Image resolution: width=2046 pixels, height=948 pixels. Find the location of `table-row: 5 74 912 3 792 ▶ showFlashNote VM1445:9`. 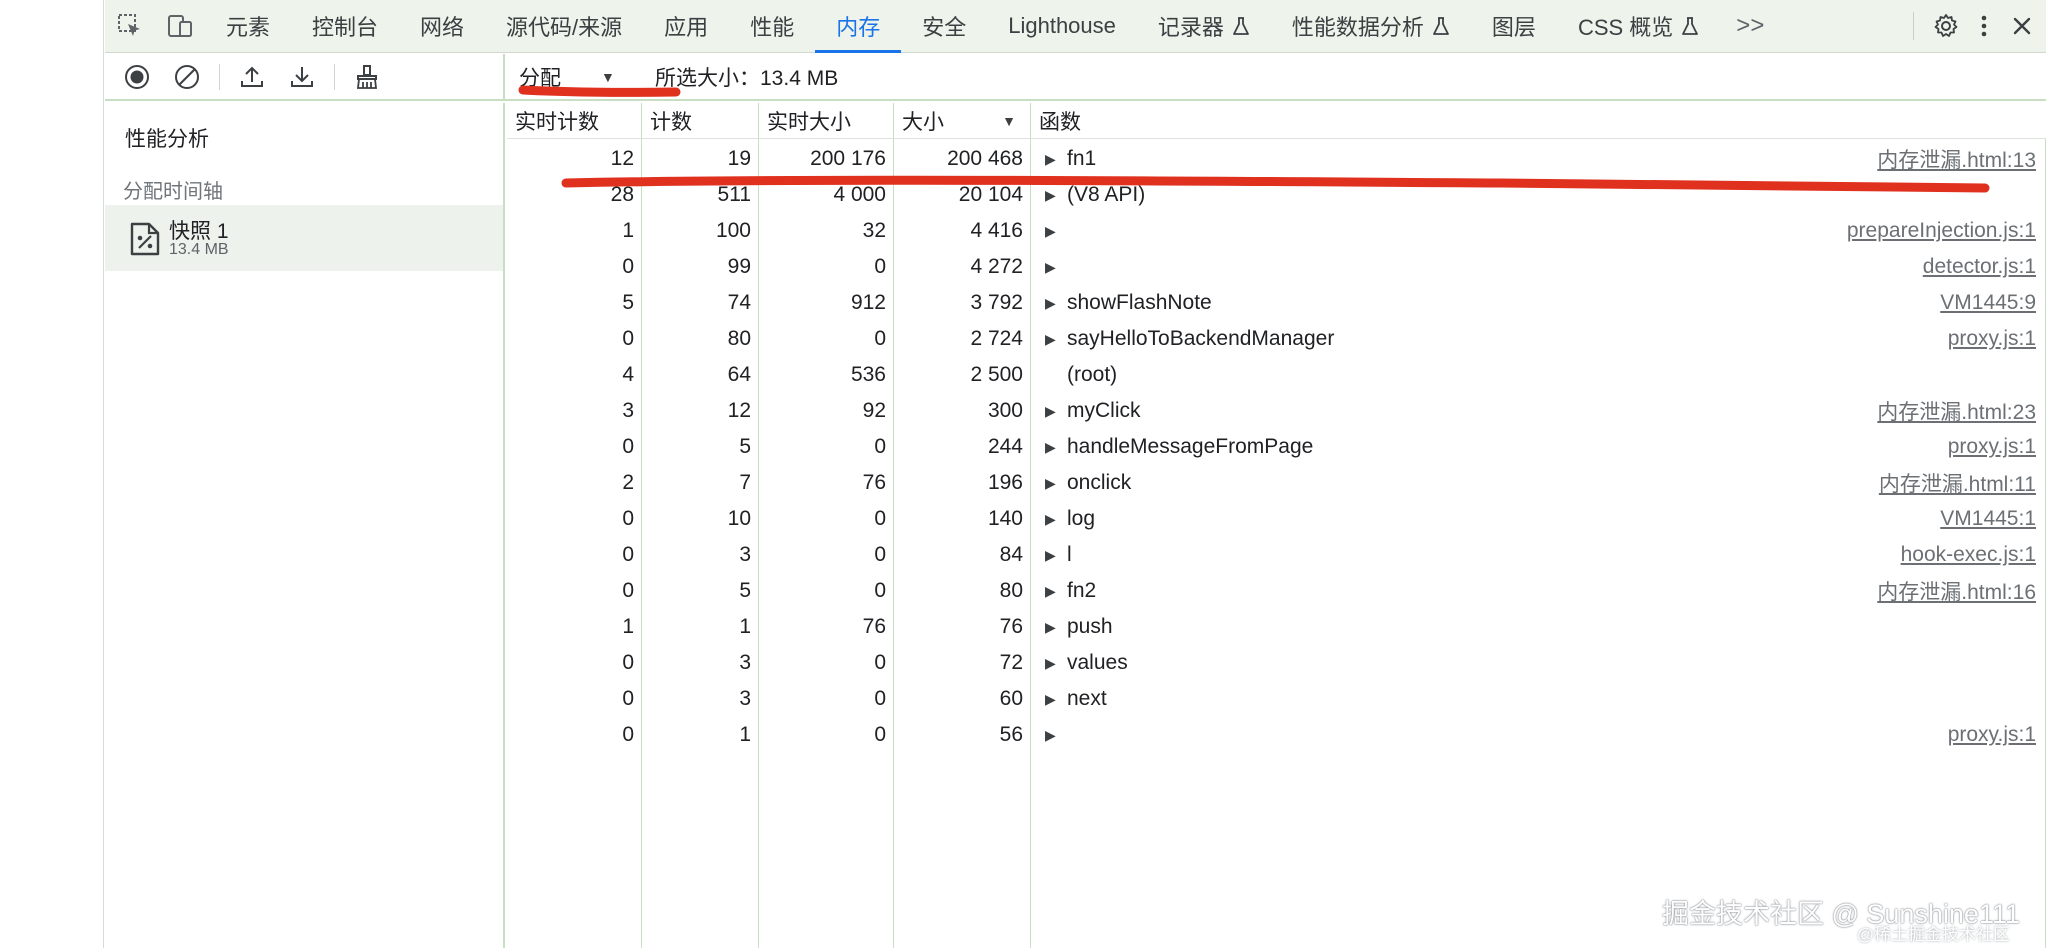

table-row: 5 74 912 3 792 ▶ showFlashNote VM1445:9 is located at coordinates (1276, 303).